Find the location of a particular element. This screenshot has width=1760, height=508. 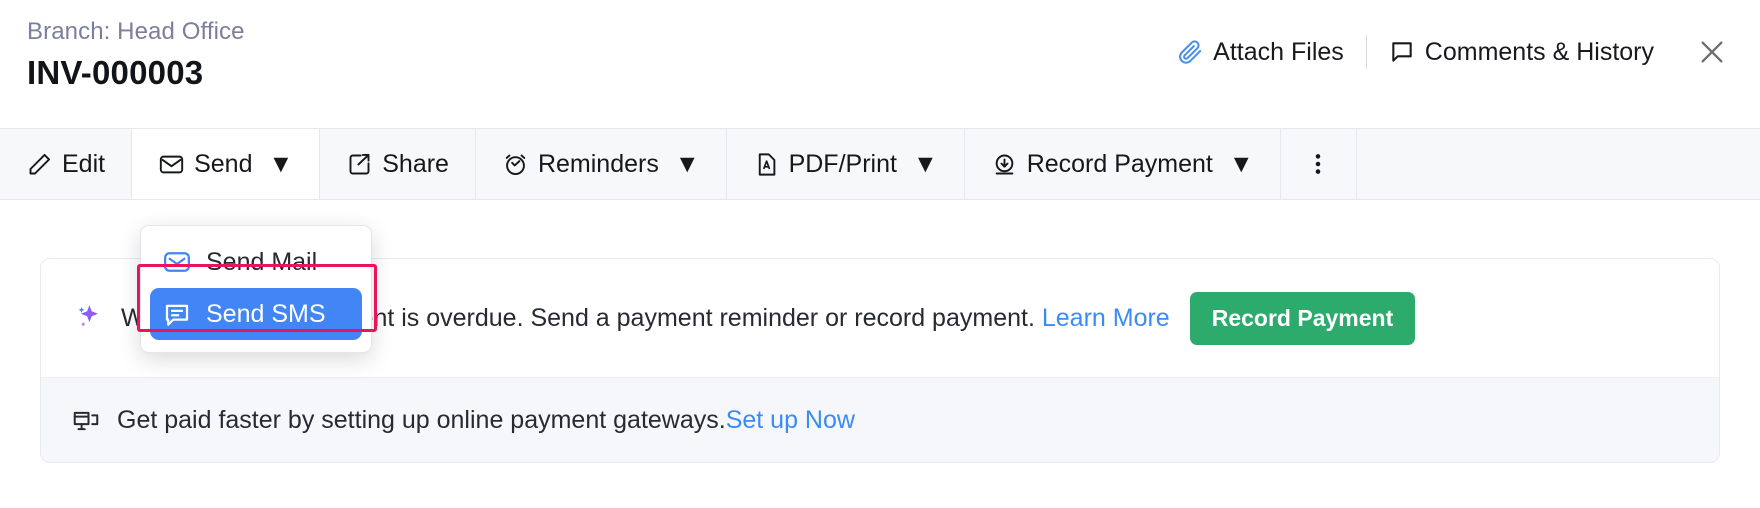

envelope-outline-icon is located at coordinates (177, 262).